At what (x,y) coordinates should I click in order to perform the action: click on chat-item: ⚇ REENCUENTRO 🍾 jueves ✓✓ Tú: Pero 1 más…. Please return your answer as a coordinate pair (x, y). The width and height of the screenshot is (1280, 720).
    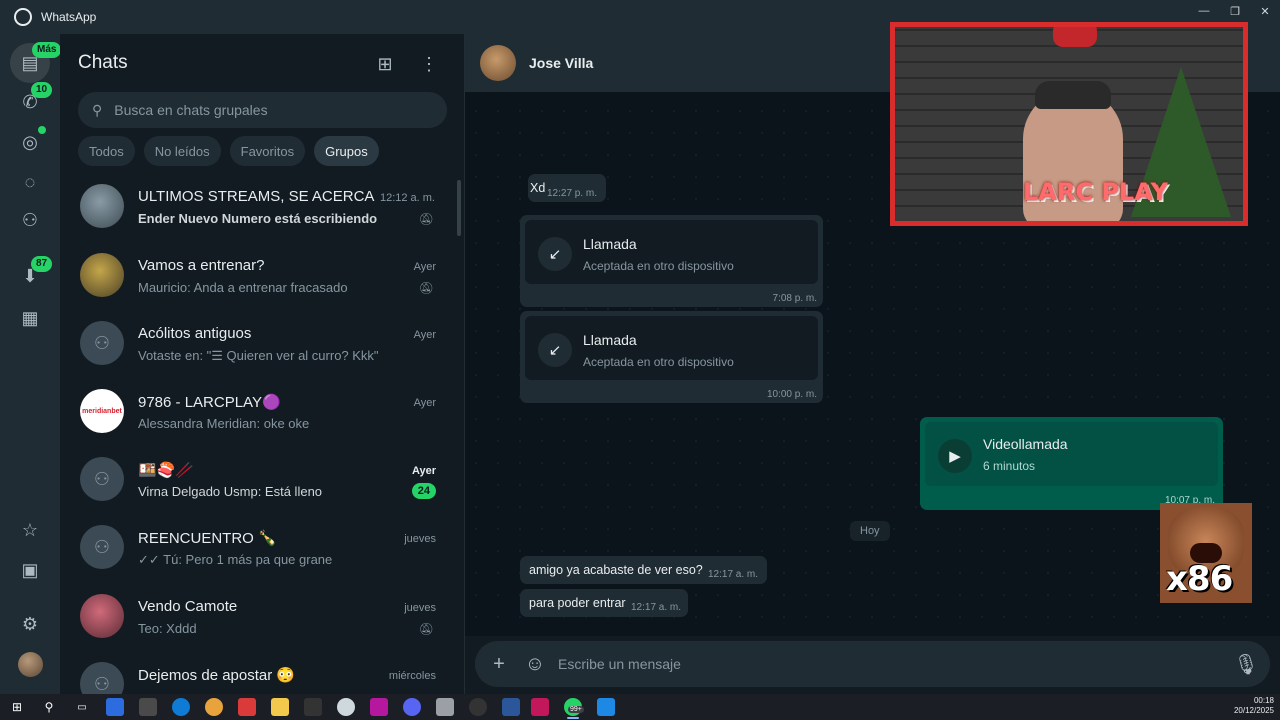
    Looking at the image, I should click on (262, 553).